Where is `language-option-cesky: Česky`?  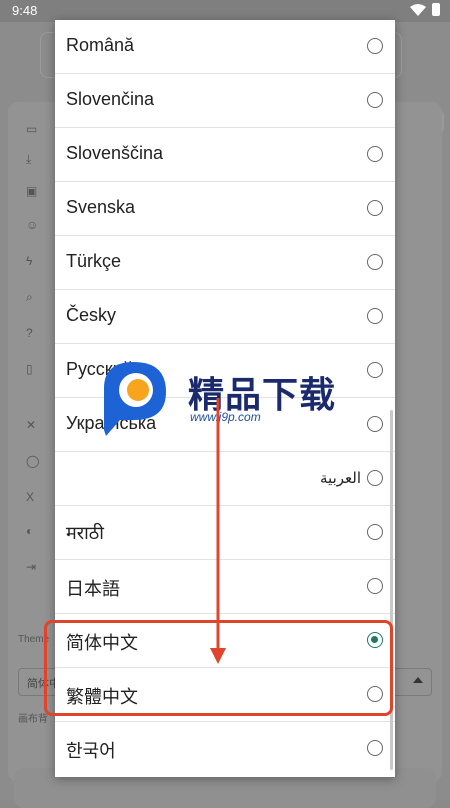
language-option-cesky: Česky is located at coordinates (225, 317).